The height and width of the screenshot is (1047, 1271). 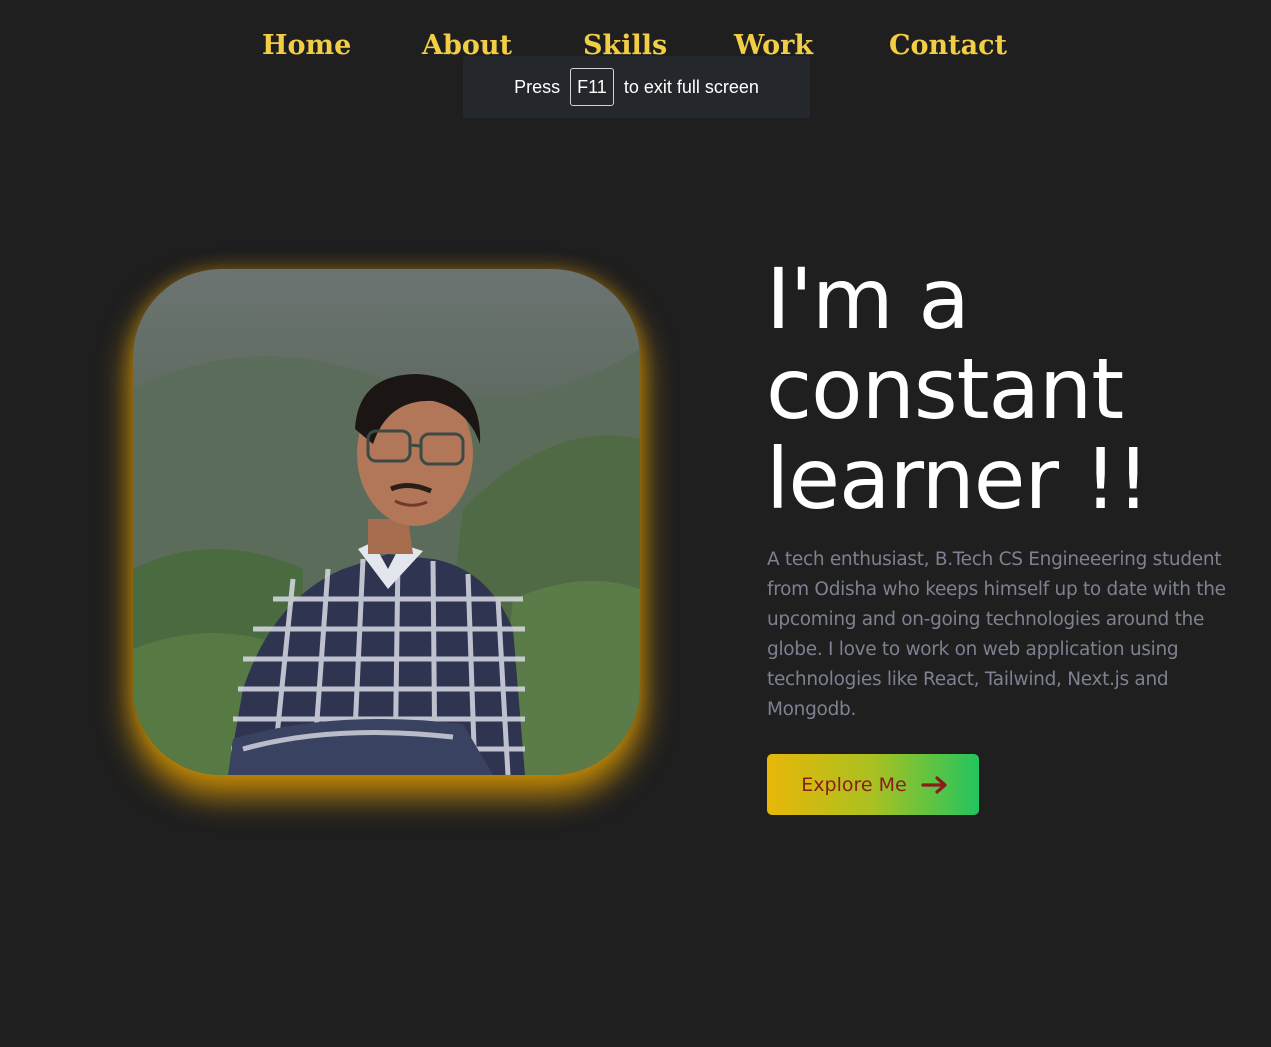 I want to click on explore-me-label: Explore Me, so click(x=854, y=784).